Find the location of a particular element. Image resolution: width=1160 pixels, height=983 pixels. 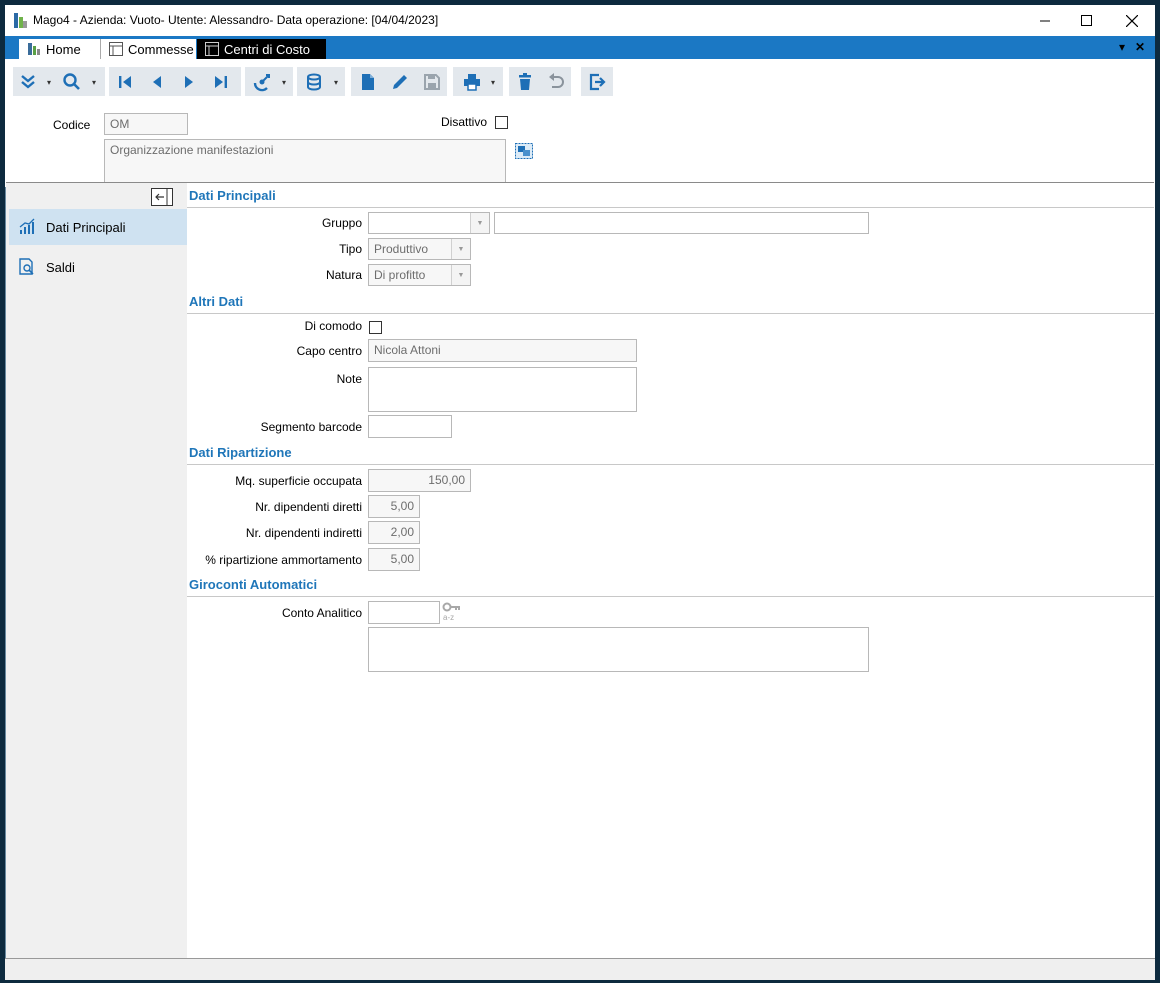

di-comodo-label: Di comodo is located at coordinates (333, 326).